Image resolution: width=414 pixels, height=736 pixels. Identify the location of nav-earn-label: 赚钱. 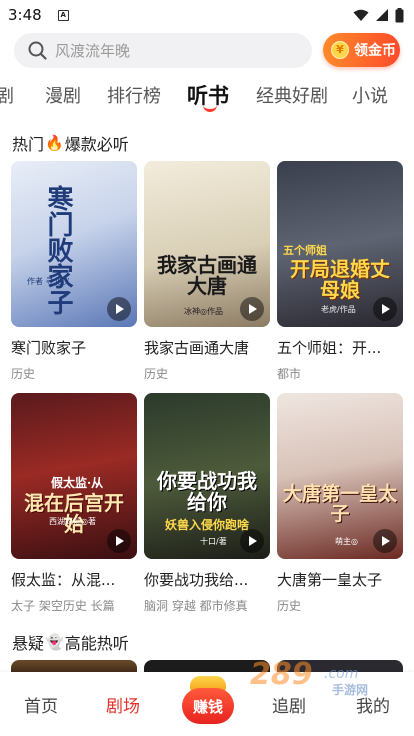
(208, 706).